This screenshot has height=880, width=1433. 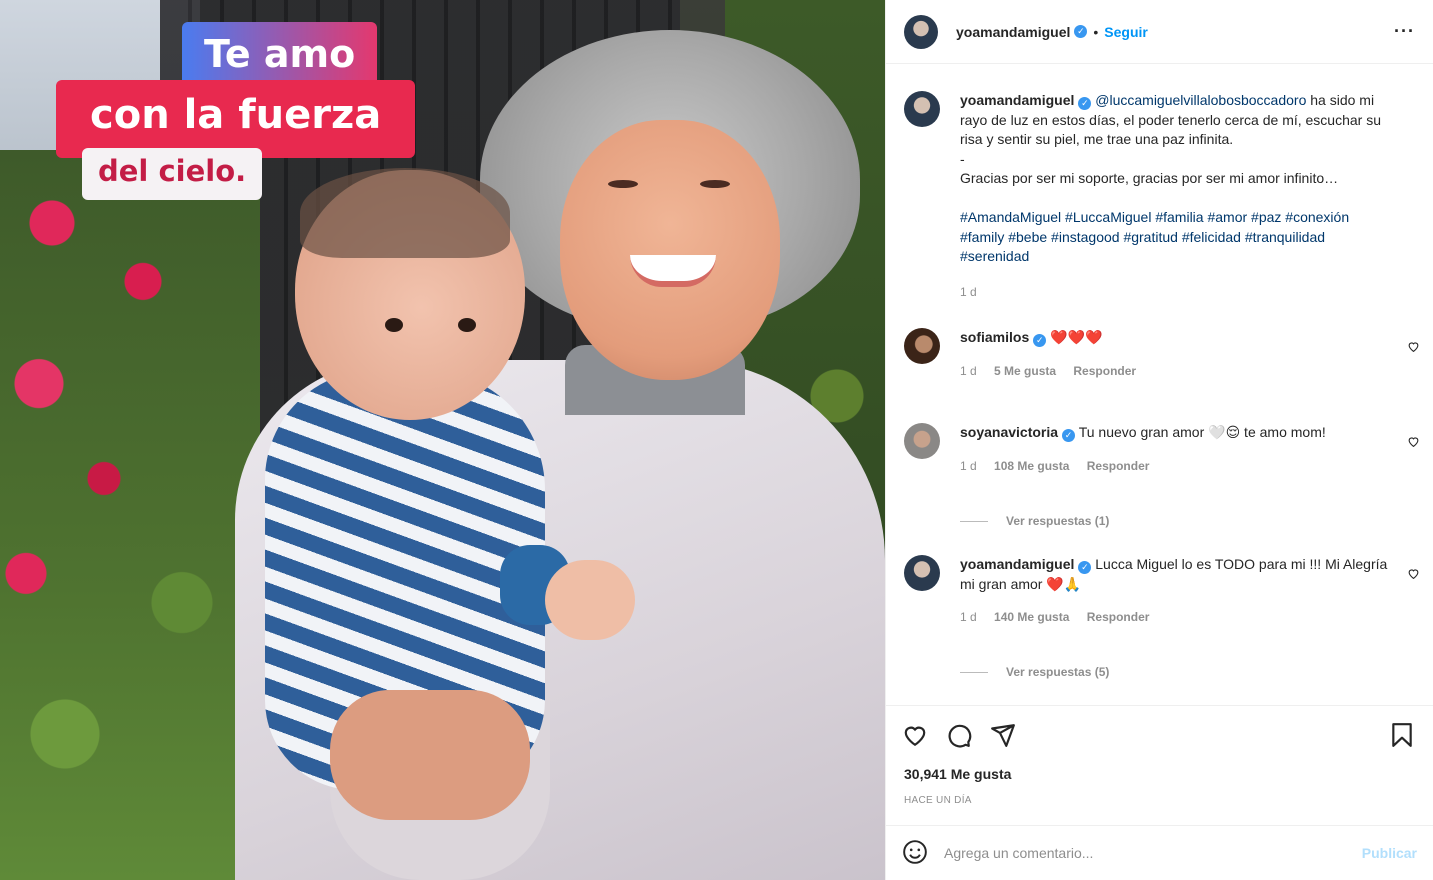 I want to click on caption-dash: -, so click(x=962, y=158).